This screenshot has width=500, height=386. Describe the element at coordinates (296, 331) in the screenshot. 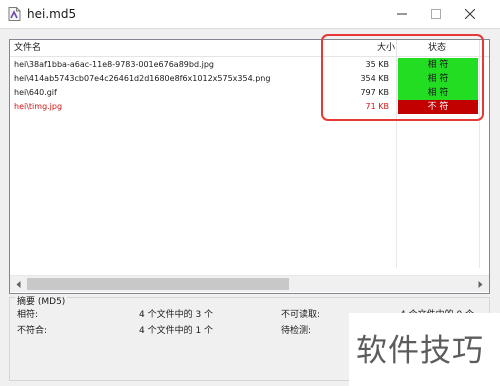

I see `pending-label: 待检测:` at that location.